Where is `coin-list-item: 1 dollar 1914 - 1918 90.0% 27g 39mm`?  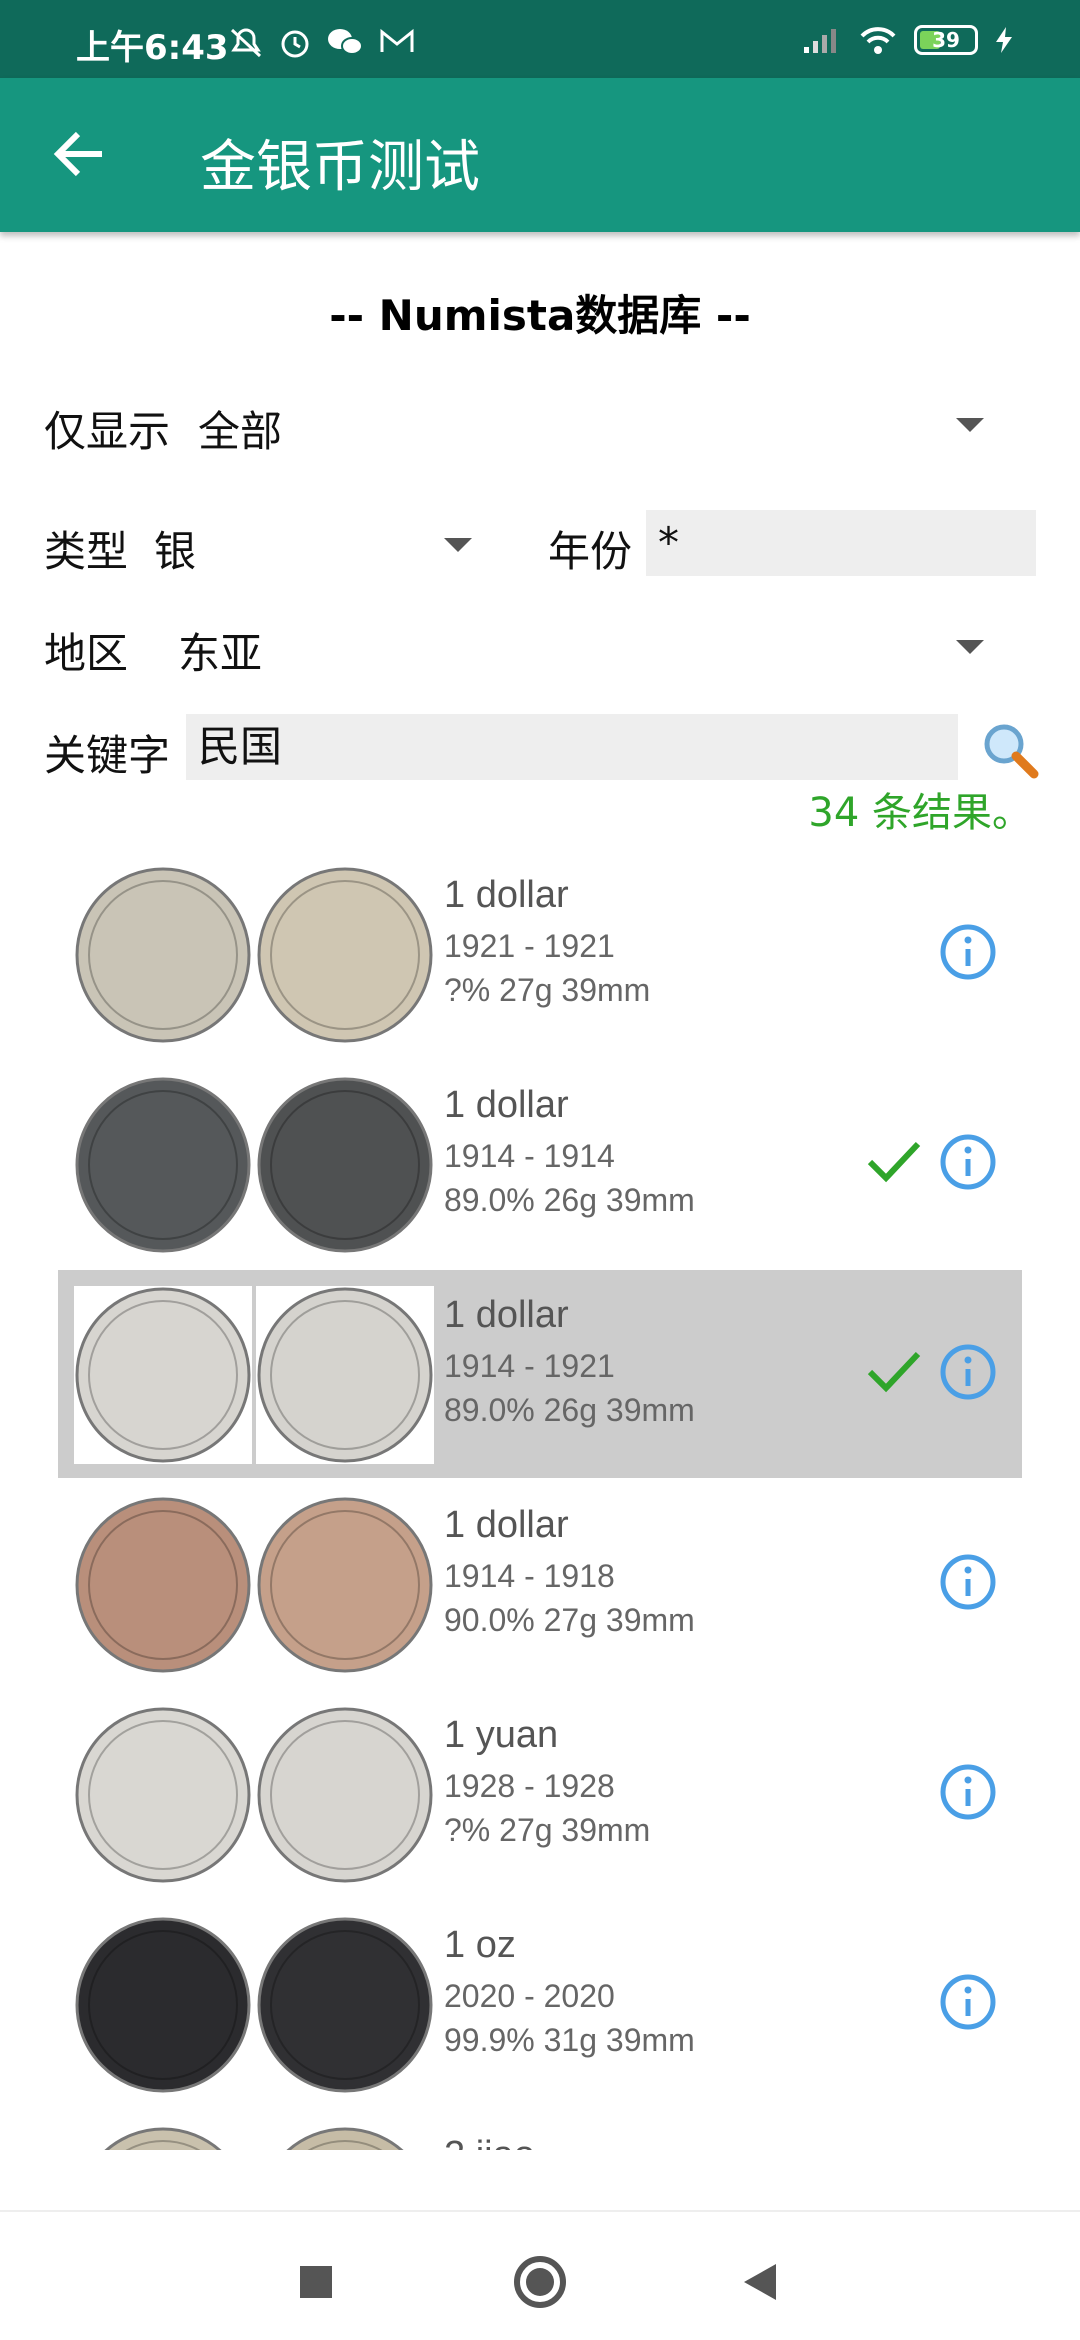 coin-list-item: 1 dollar 1914 - 1918 90.0% 27g 39mm is located at coordinates (540, 1584).